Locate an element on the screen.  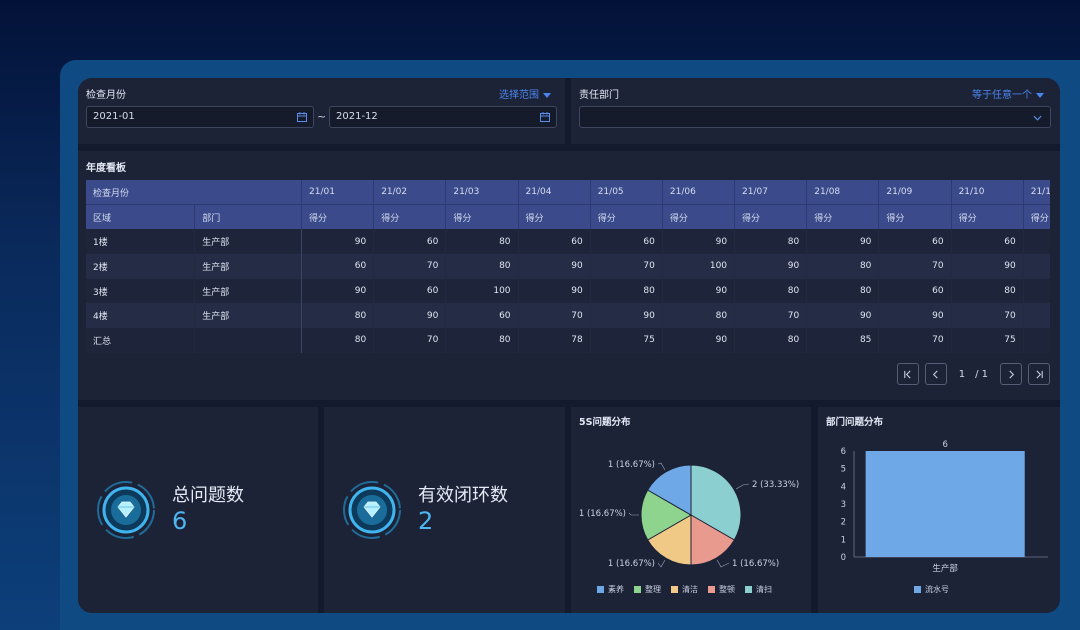
legend-item: 清扫 is located at coordinates (758, 589).